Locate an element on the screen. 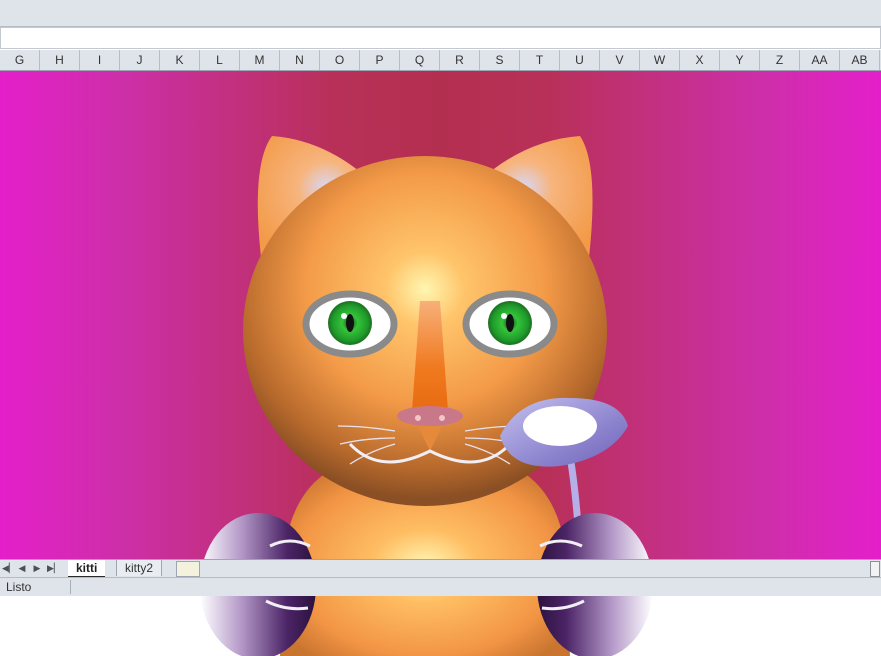 The image size is (881, 656). sheet-navigation: ◀▏ ◀ ▶ ▶▏ is located at coordinates (31, 568).